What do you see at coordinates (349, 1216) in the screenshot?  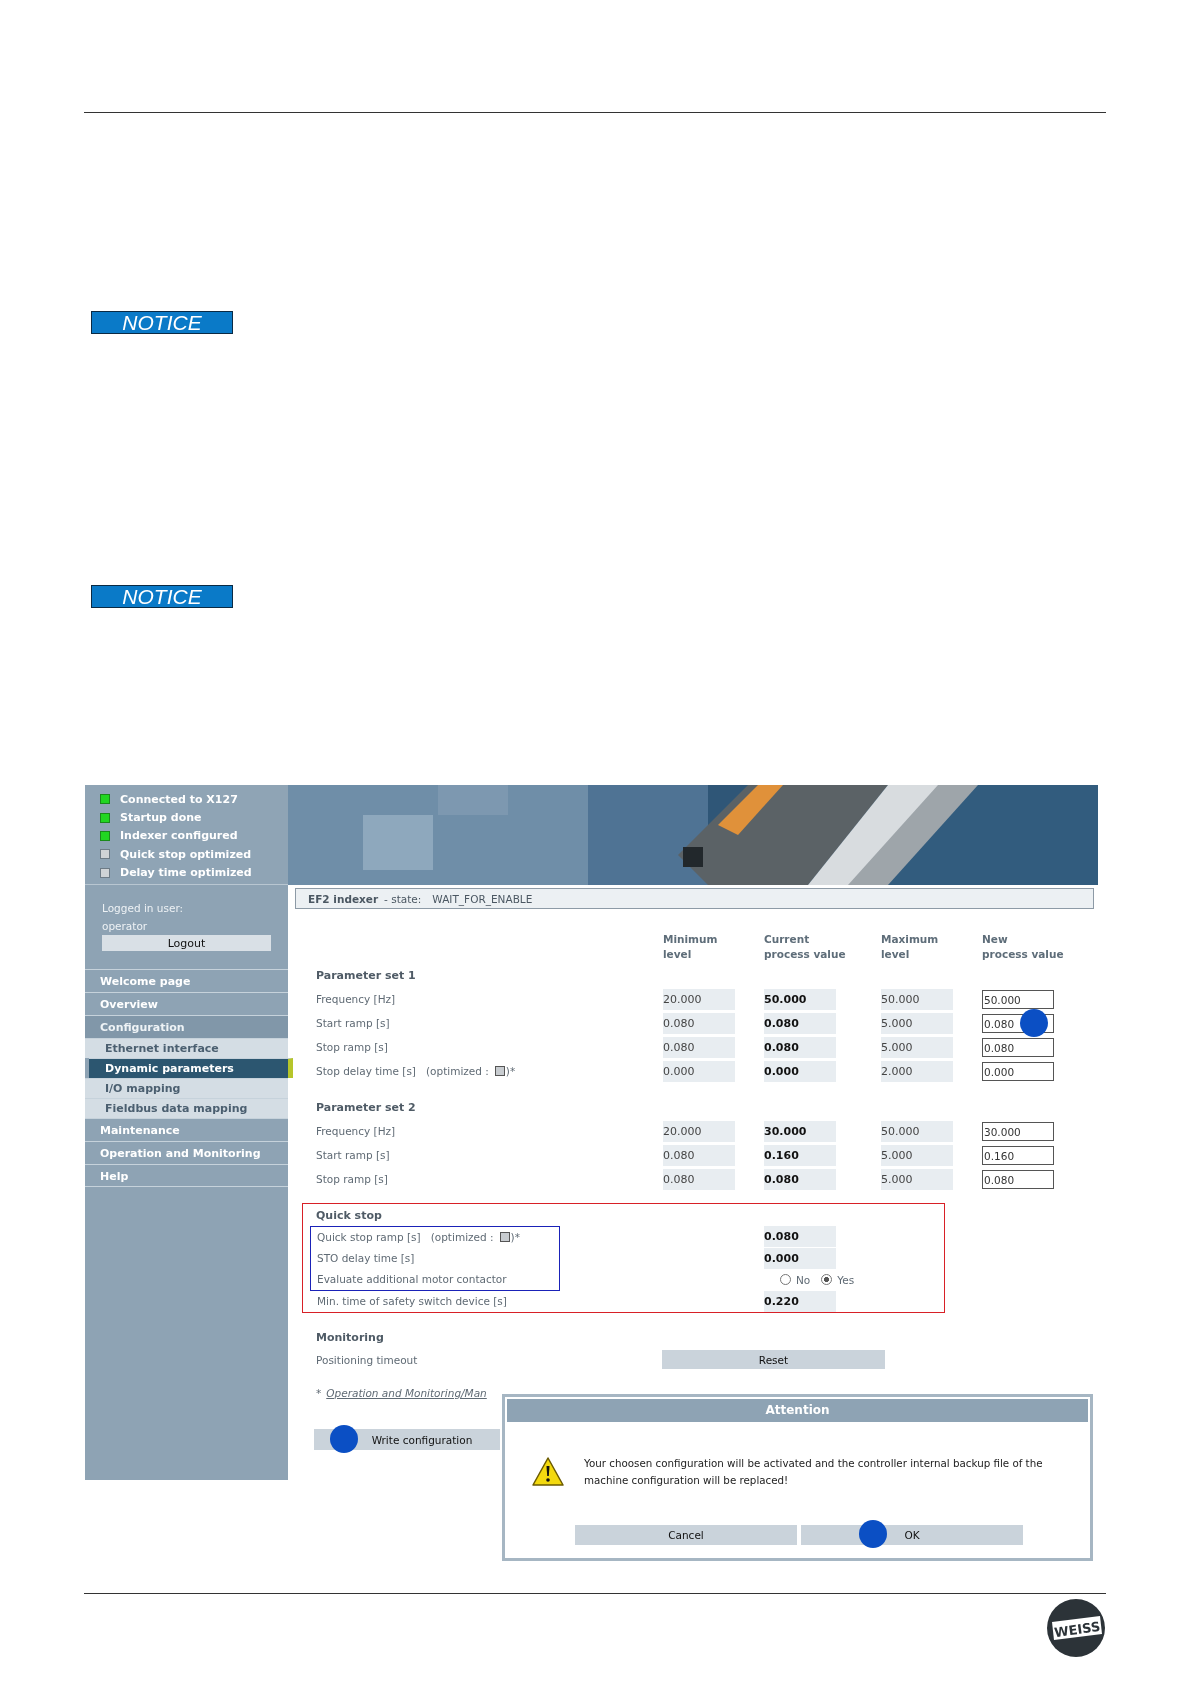 I see `section-title: Quick stop` at bounding box center [349, 1216].